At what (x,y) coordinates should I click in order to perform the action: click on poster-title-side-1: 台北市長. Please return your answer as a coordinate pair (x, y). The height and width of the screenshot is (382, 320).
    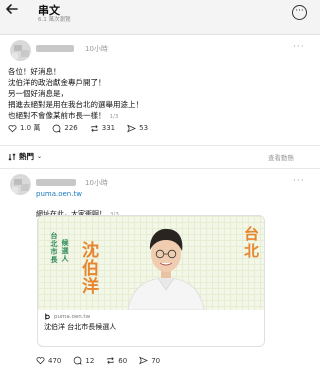
    Looking at the image, I should click on (54, 248).